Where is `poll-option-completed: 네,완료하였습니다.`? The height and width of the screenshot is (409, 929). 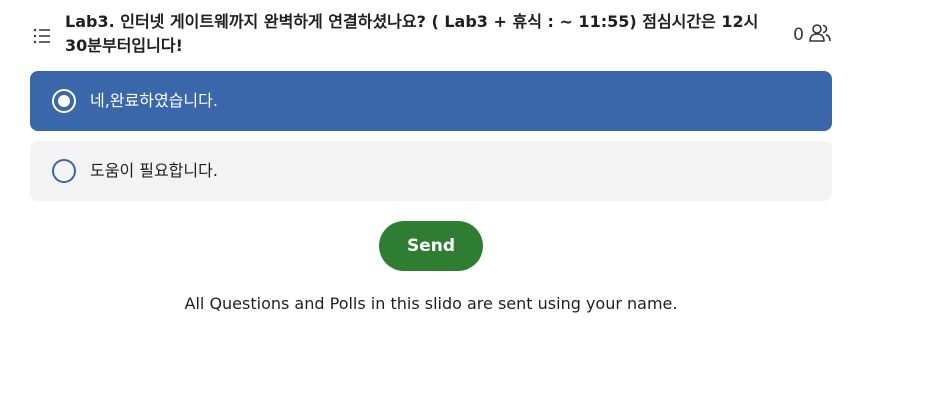 poll-option-completed: 네,완료하였습니다. is located at coordinates (431, 101).